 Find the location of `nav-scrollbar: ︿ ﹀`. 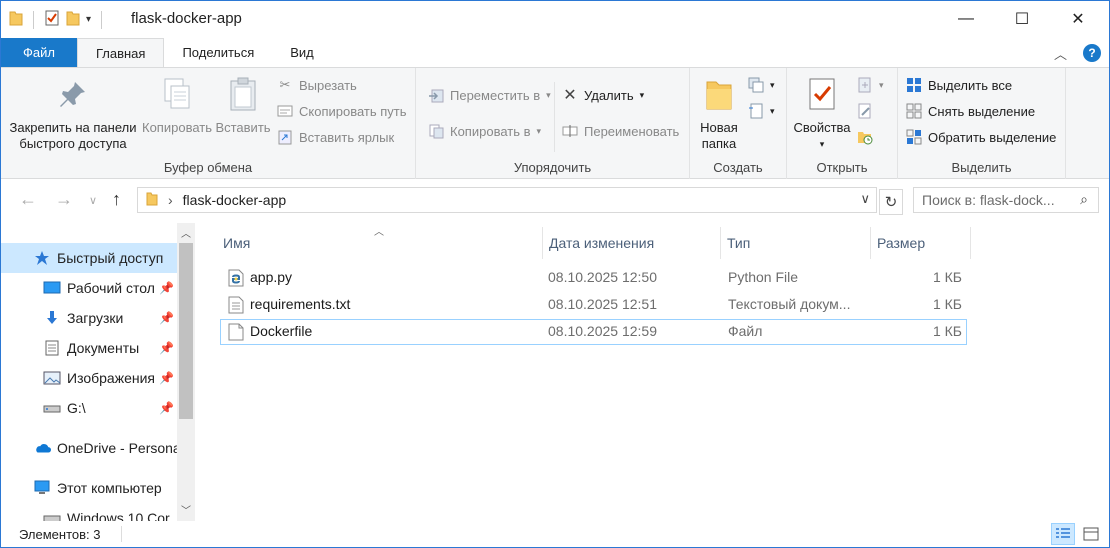

nav-scrollbar: ︿ ﹀ is located at coordinates (186, 372).